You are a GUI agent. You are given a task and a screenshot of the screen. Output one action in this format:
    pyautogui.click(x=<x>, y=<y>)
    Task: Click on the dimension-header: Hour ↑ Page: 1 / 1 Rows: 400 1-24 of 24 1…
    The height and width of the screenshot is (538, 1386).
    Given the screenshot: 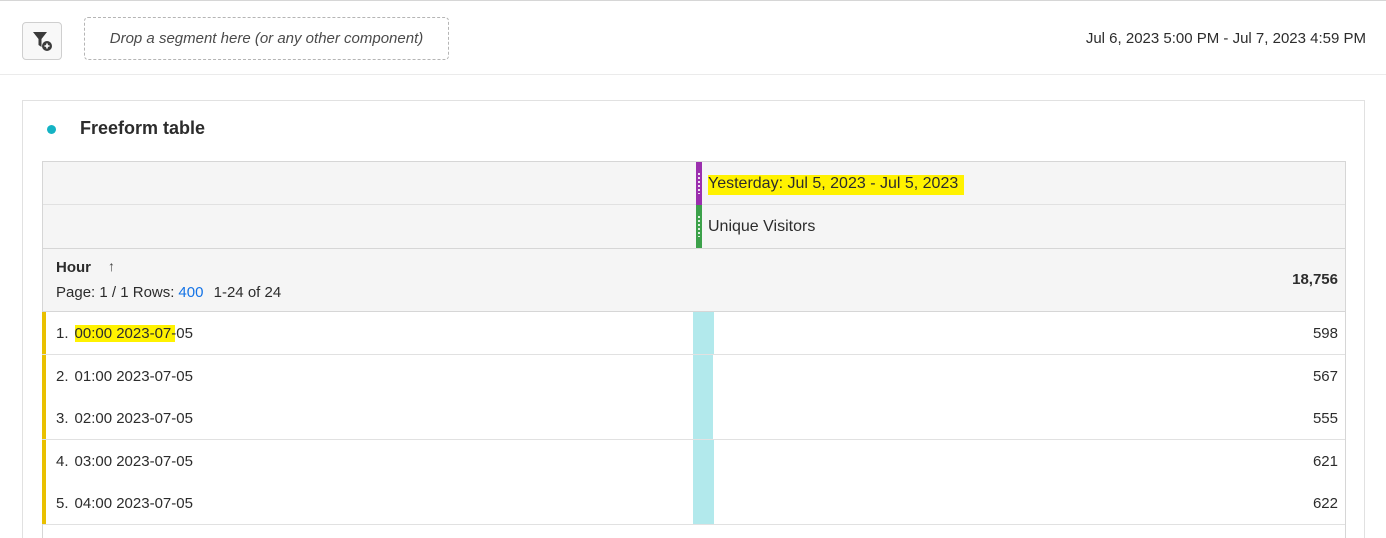 What is the action you would take?
    pyautogui.click(x=694, y=280)
    